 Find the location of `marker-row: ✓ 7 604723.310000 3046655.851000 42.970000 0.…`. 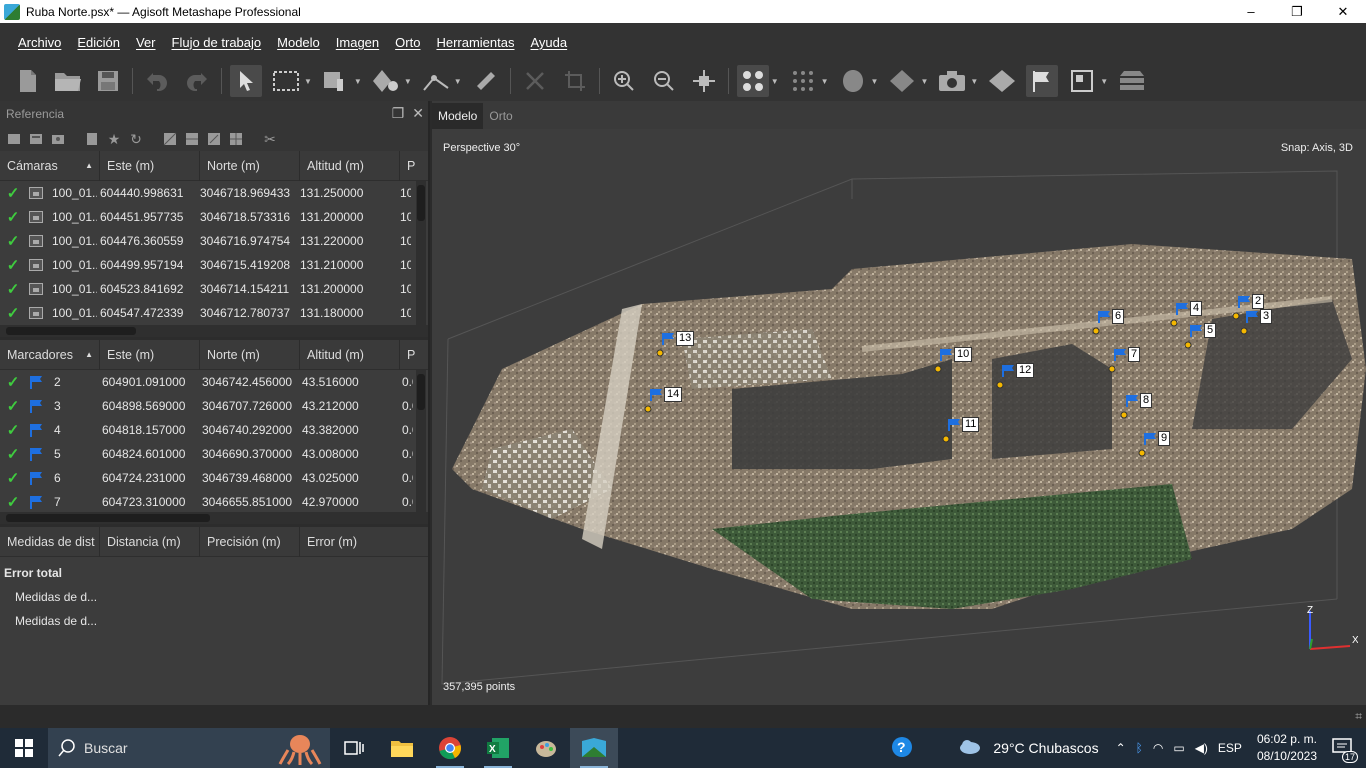

marker-row: ✓ 7 604723.310000 3046655.851000 42.970000 0.… is located at coordinates (214, 501).